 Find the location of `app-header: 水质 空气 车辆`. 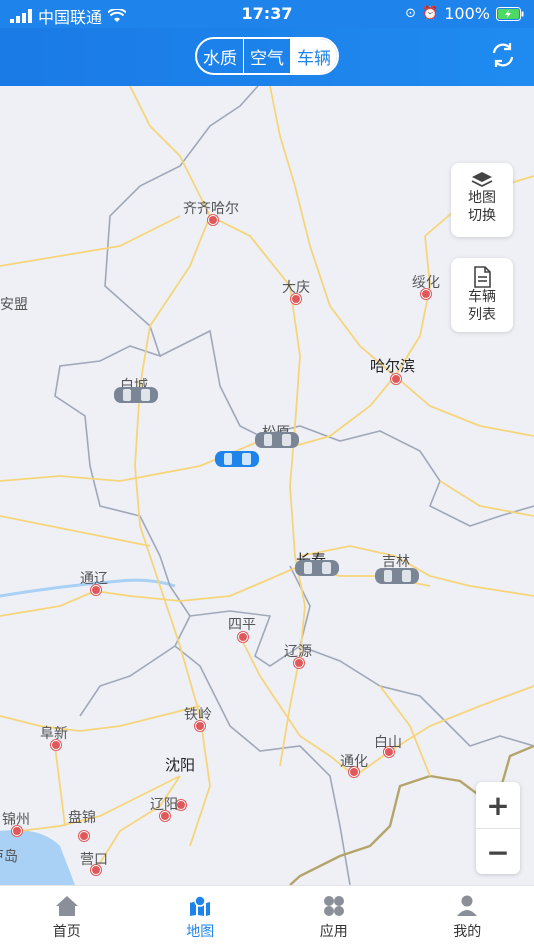

app-header: 水质 空气 车辆 is located at coordinates (267, 57).